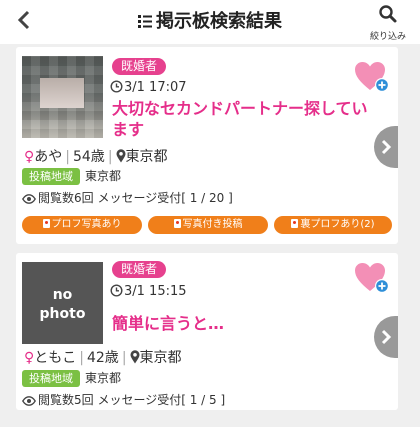  Describe the element at coordinates (388, 14) in the screenshot. I see `search-icon` at that location.